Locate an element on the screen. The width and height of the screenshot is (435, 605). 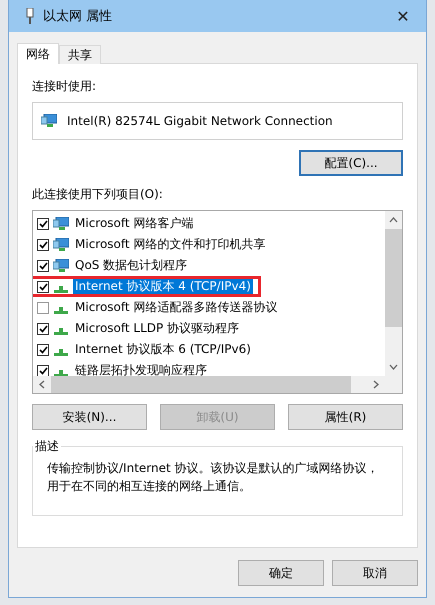
list-item: Microsoft 网络适配器多路传送器协议 is located at coordinates (176, 307).